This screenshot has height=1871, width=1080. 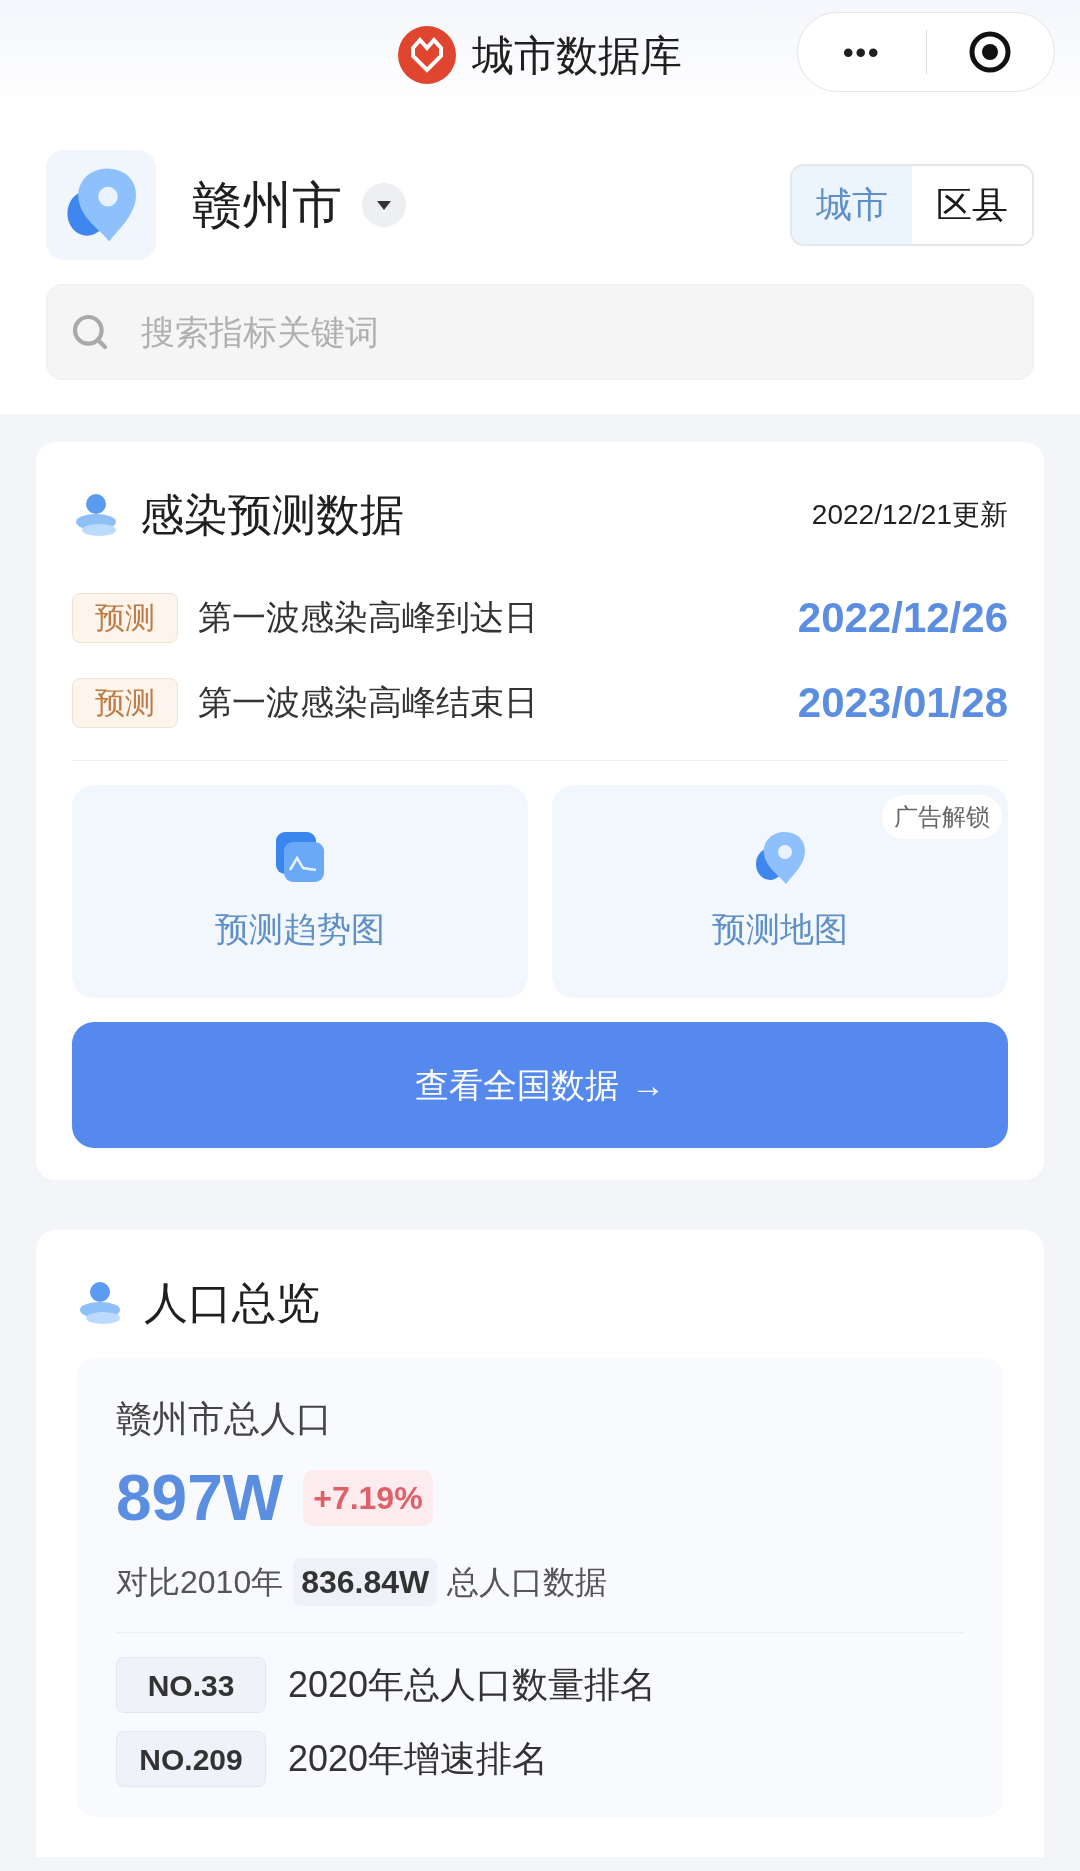 What do you see at coordinates (780, 891) in the screenshot?
I see `feature-tile: 预测地图 广告解锁` at bounding box center [780, 891].